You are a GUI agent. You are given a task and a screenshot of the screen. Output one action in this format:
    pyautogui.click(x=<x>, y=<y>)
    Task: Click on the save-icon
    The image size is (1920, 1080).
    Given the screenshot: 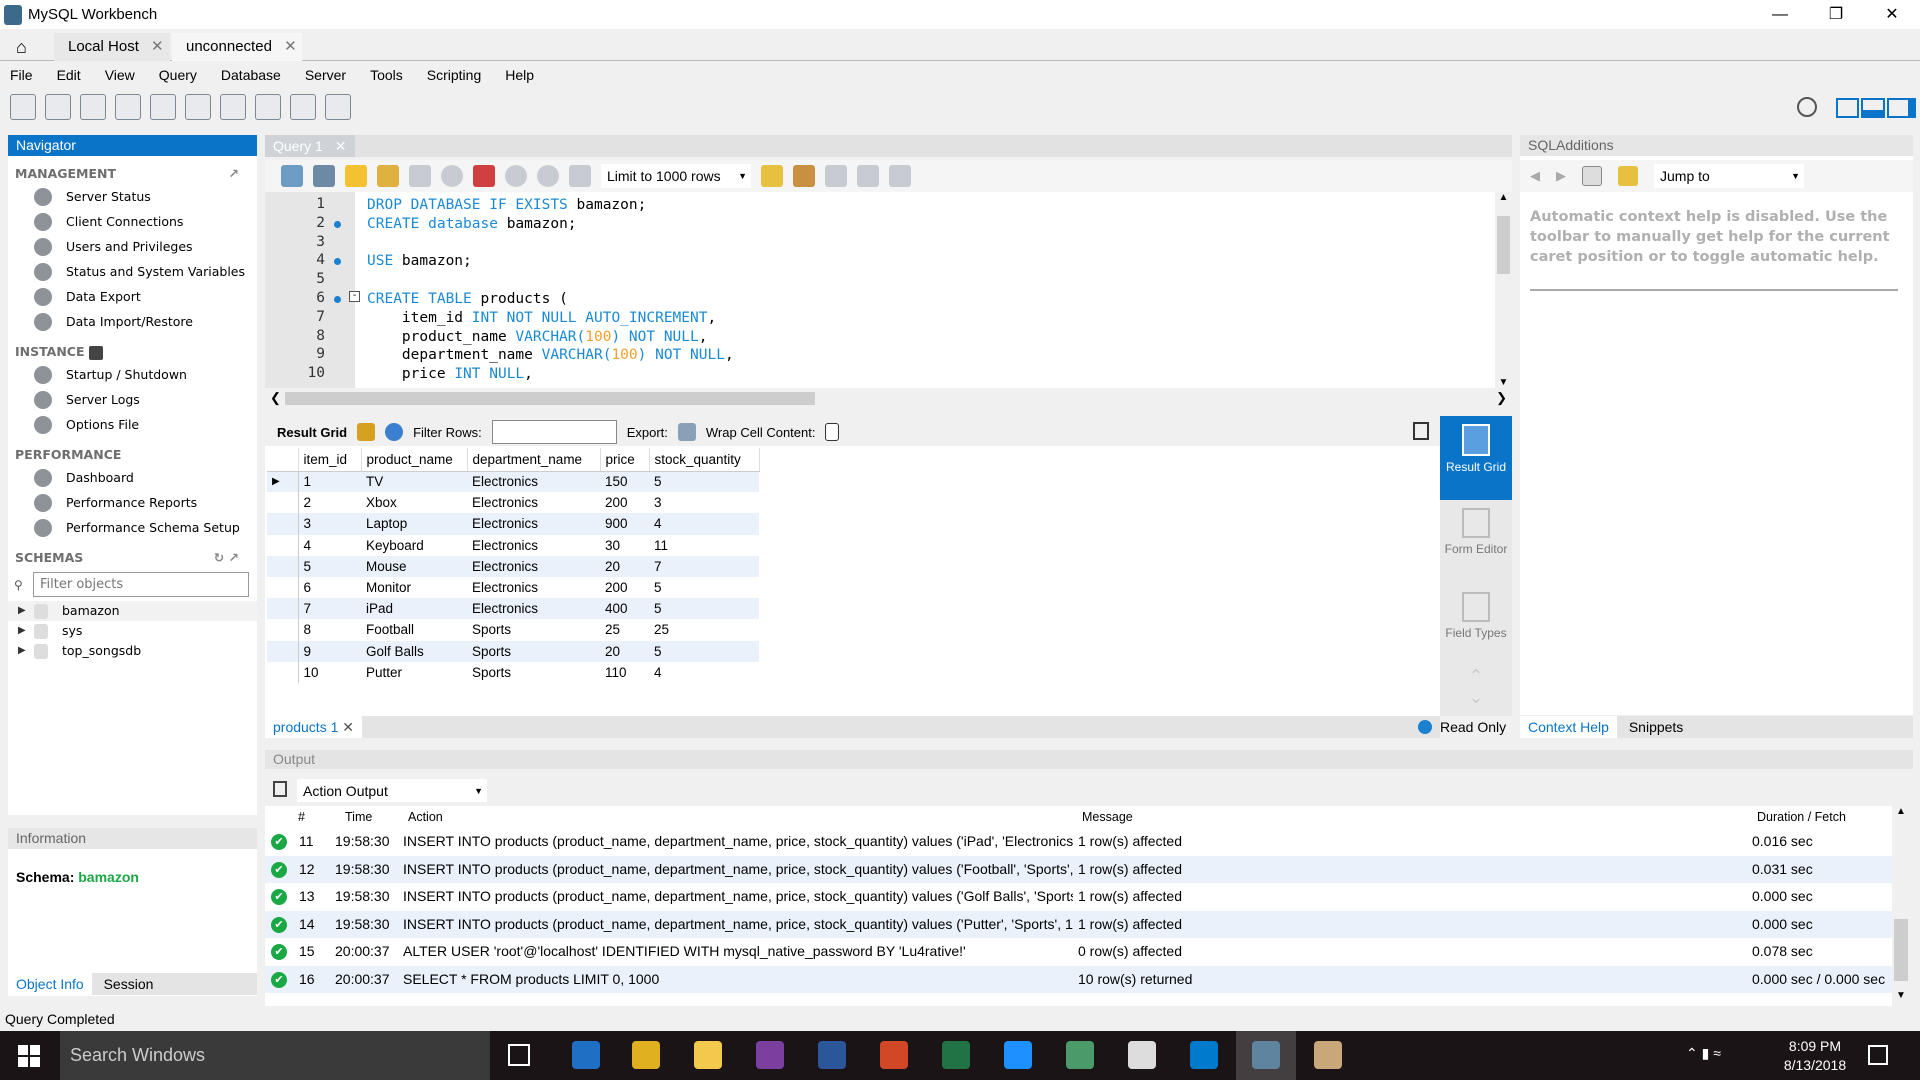 What is the action you would take?
    pyautogui.click(x=324, y=176)
    